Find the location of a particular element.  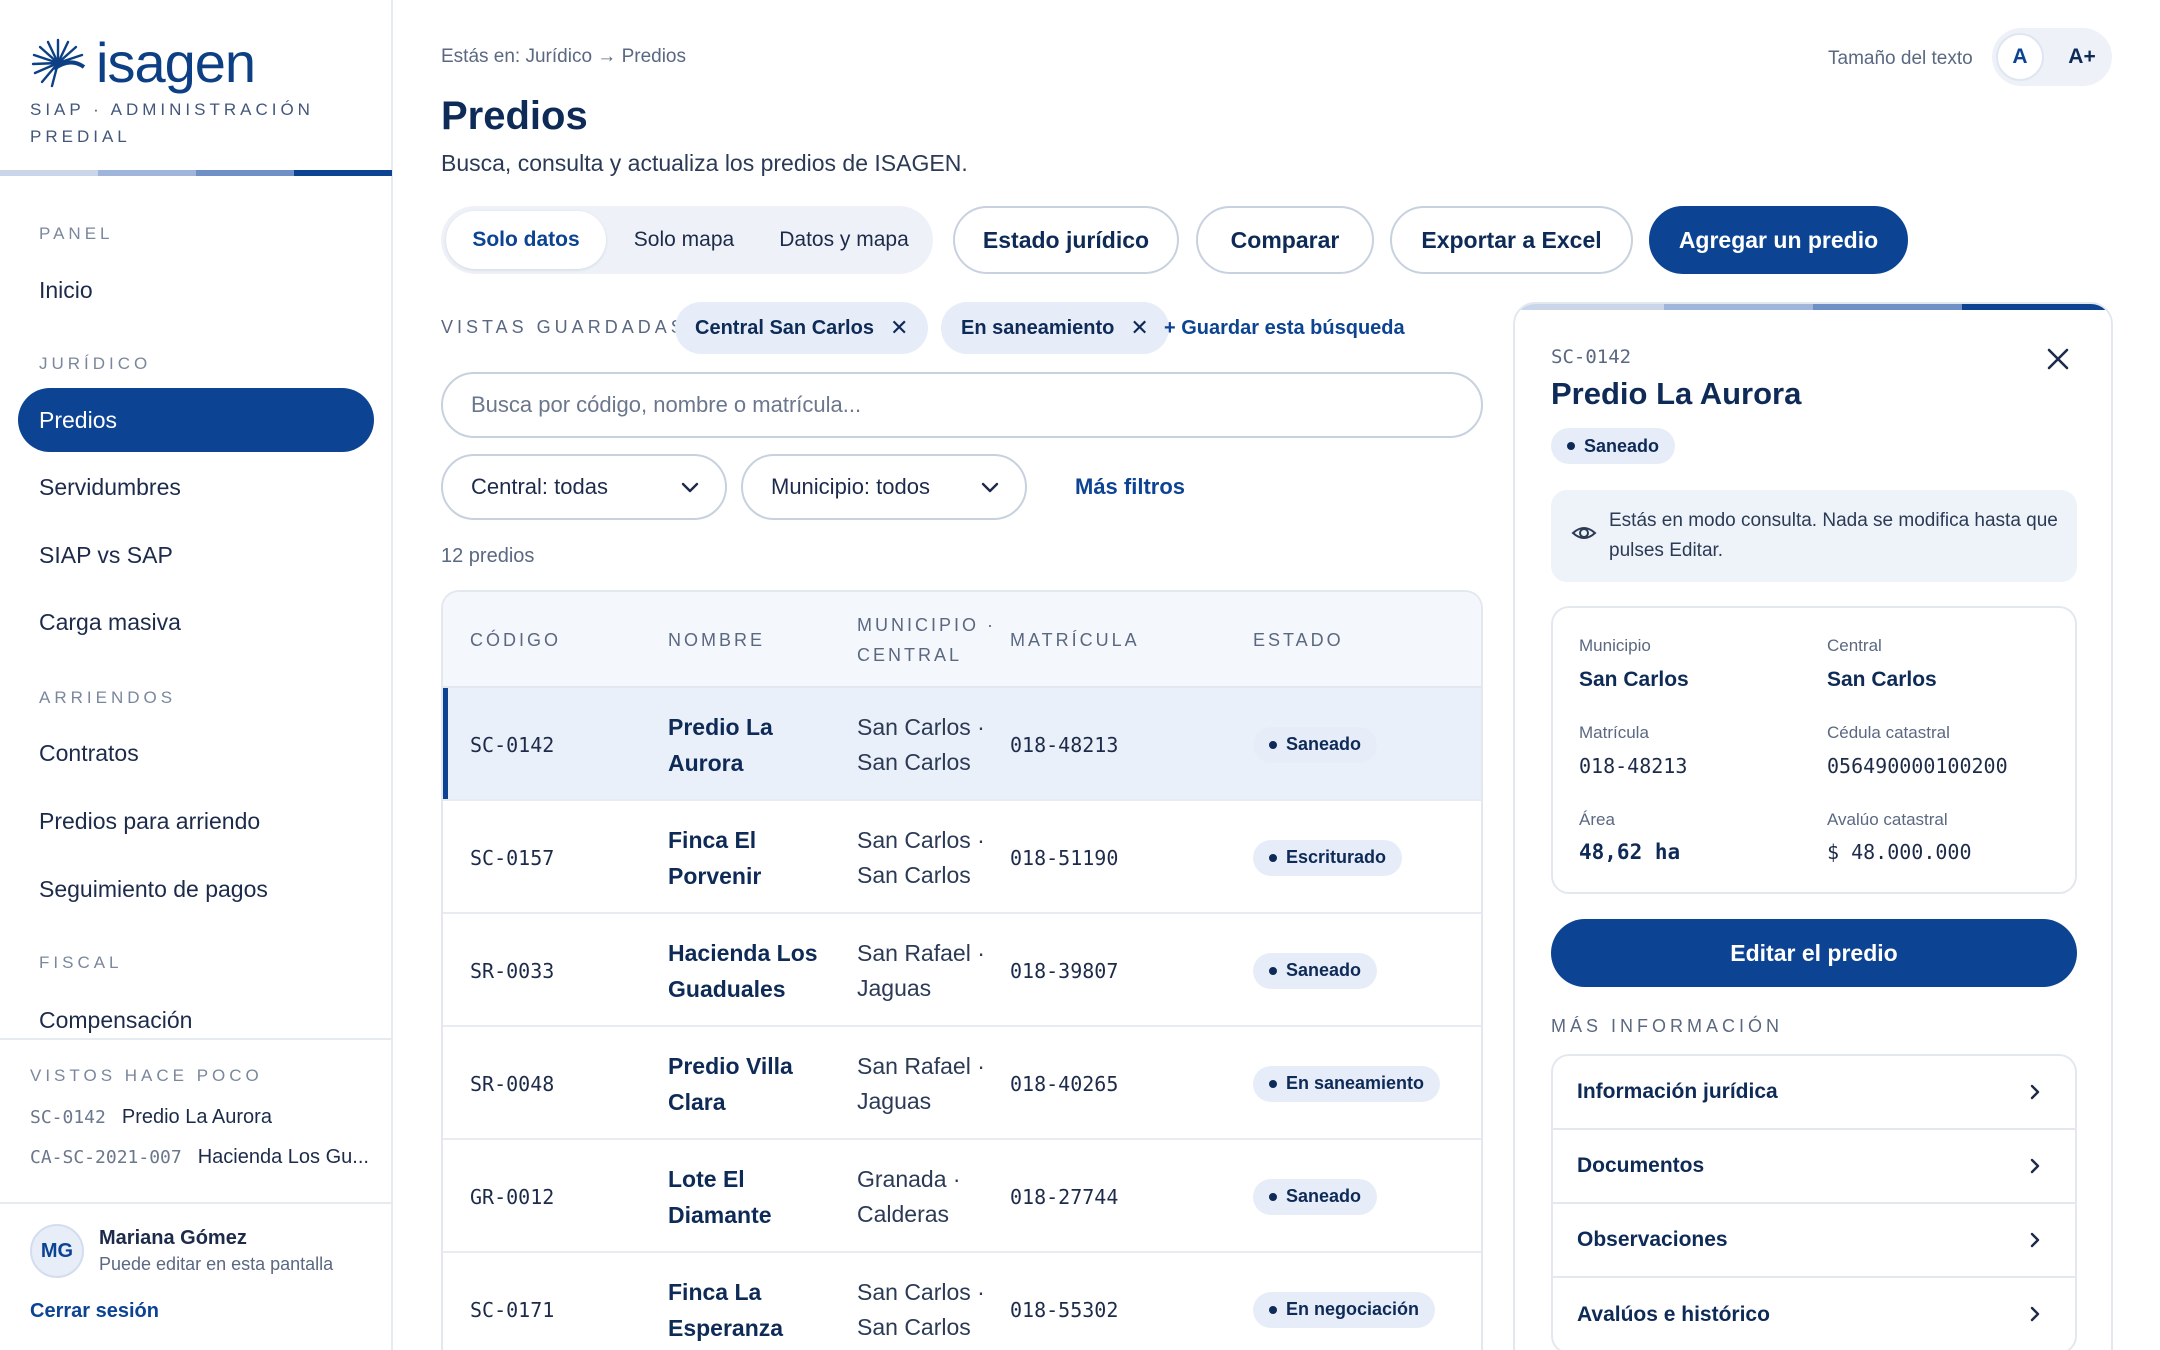

view-mode-solo-mapa: Solo mapa is located at coordinates (684, 240).